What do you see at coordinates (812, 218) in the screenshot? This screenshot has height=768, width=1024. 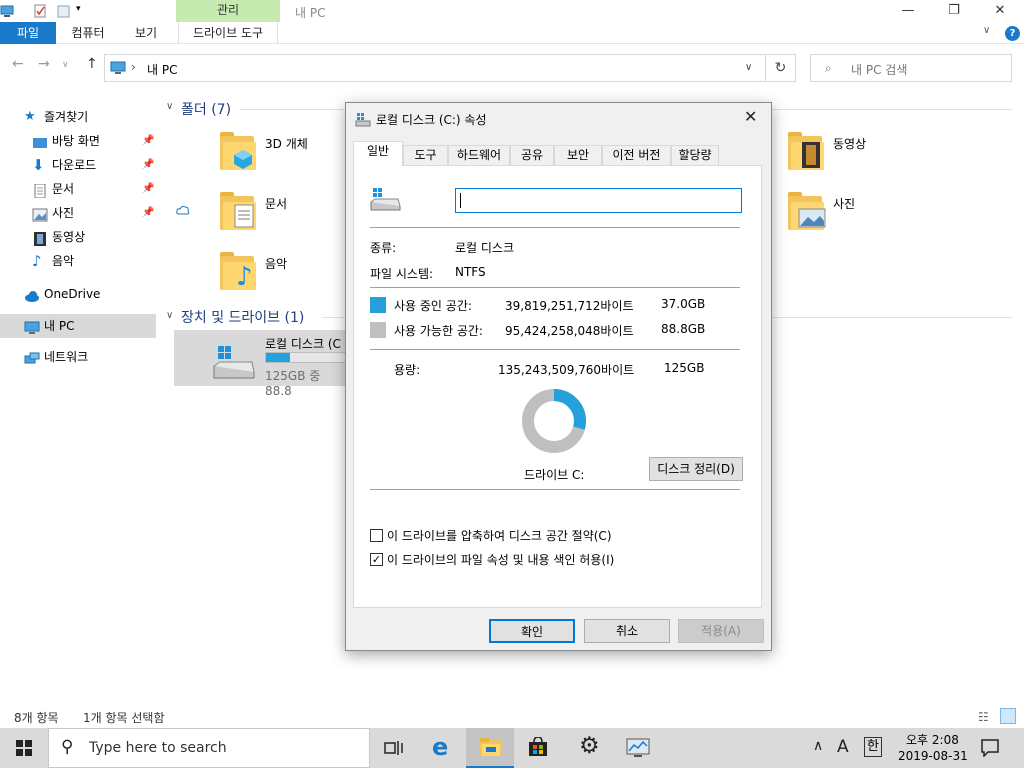 I see `picture-icon` at bounding box center [812, 218].